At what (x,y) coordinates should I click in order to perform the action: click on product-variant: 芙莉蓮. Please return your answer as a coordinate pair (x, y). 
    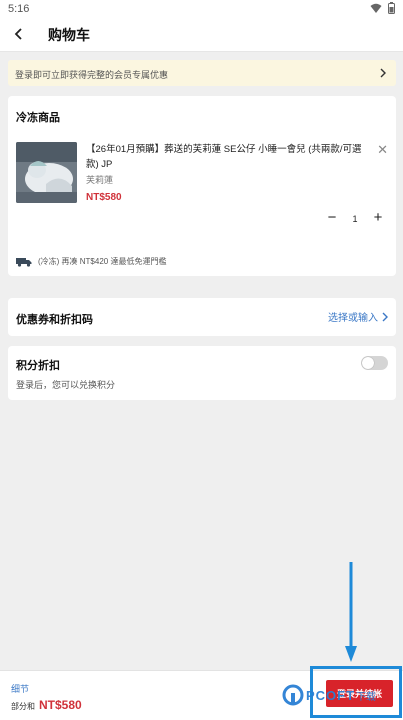
    Looking at the image, I should click on (100, 180).